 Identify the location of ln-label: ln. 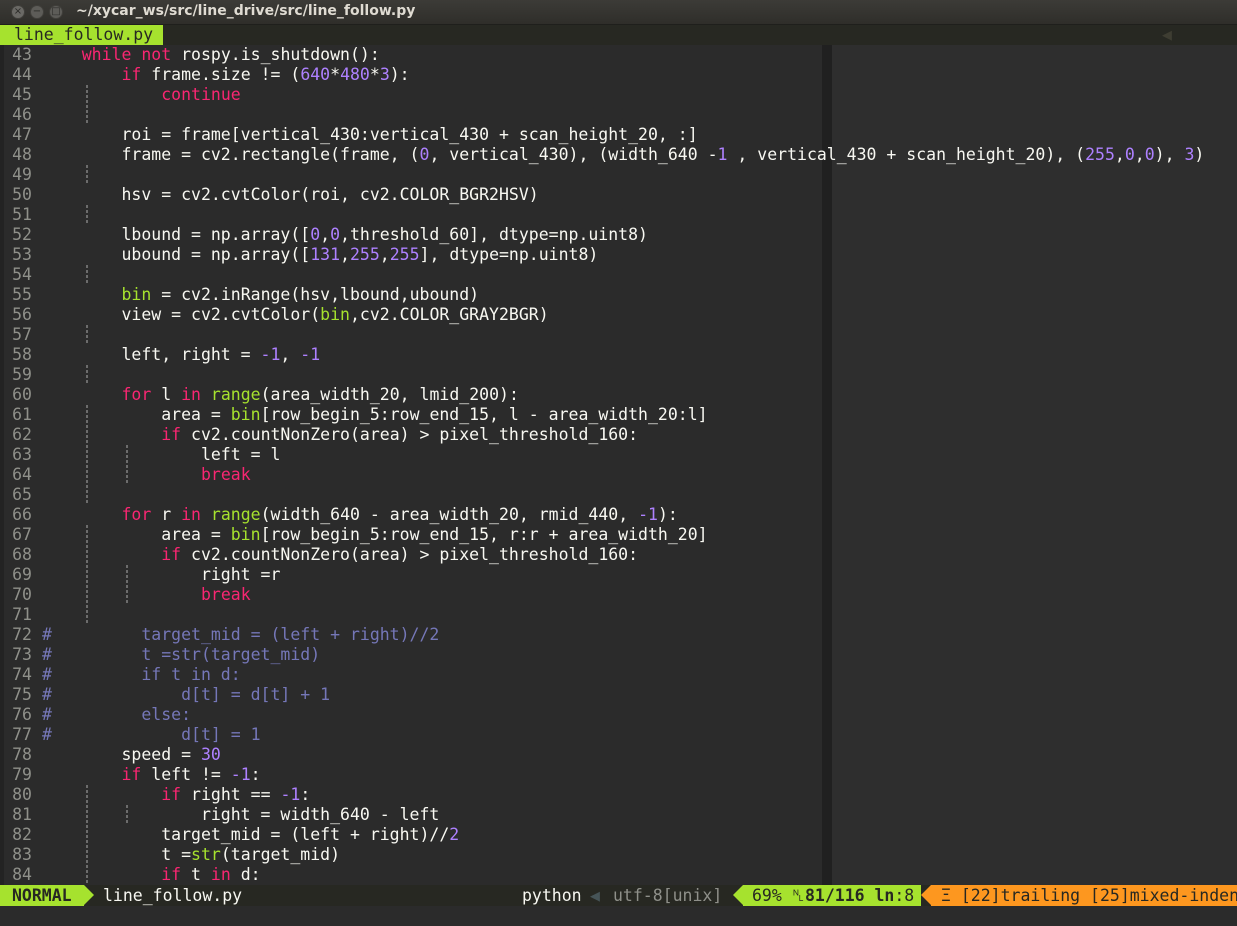
(884, 895).